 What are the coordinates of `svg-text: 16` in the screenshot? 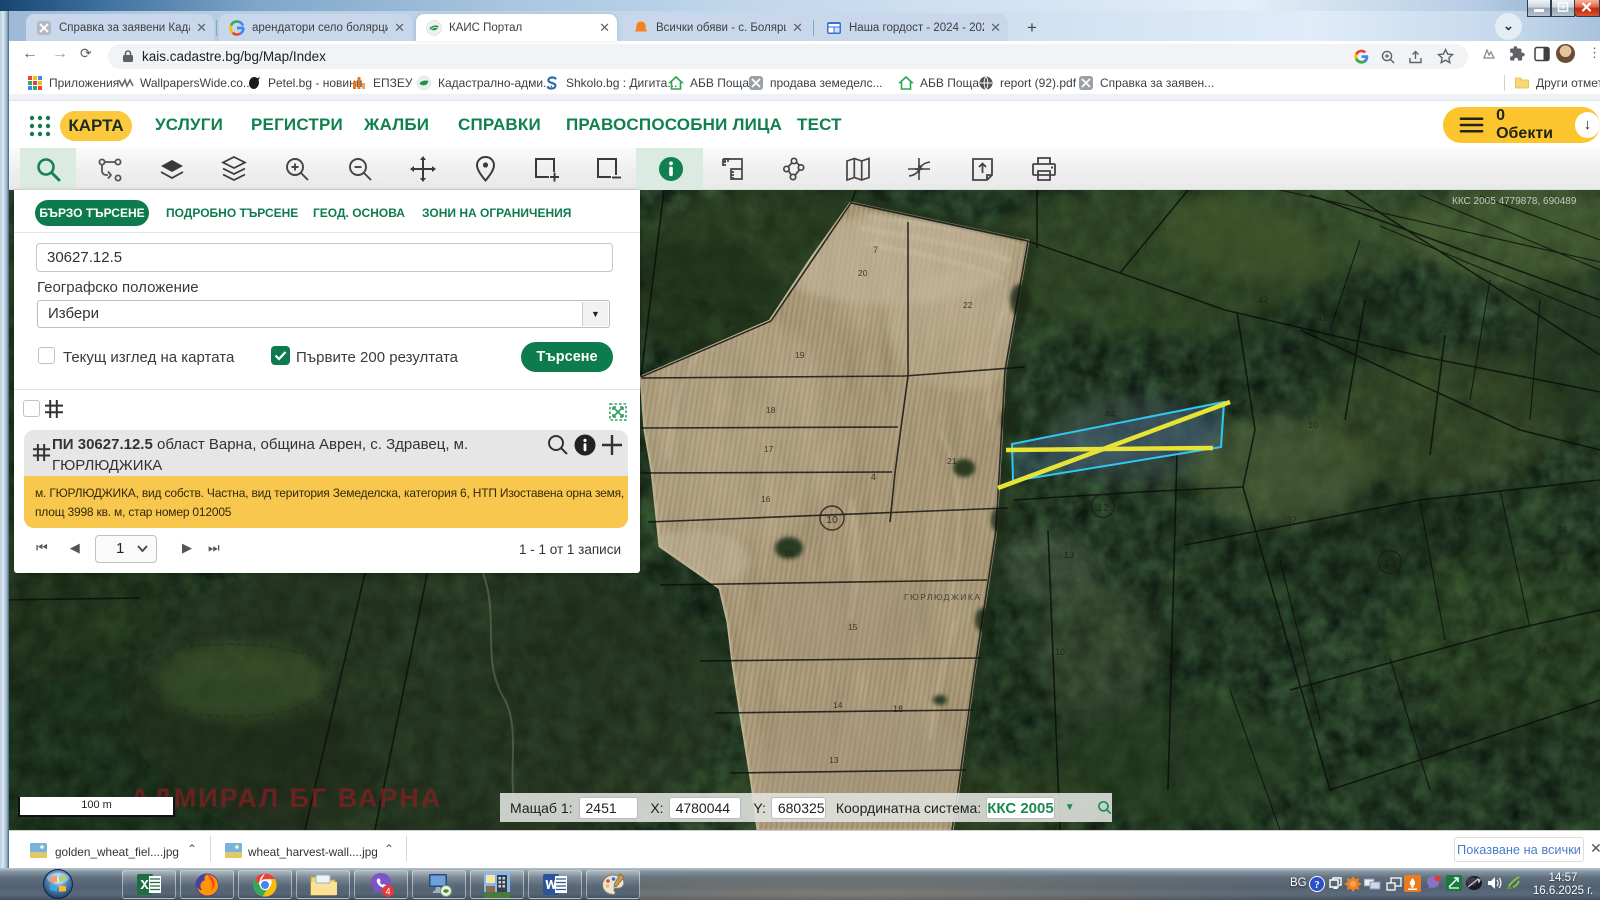 It's located at (766, 499).